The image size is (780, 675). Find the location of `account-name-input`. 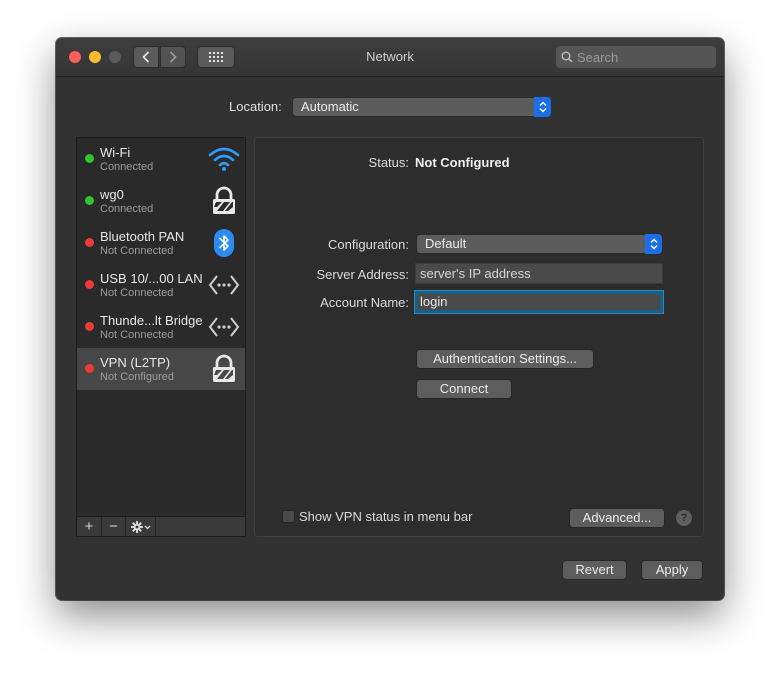

account-name-input is located at coordinates (540, 301).